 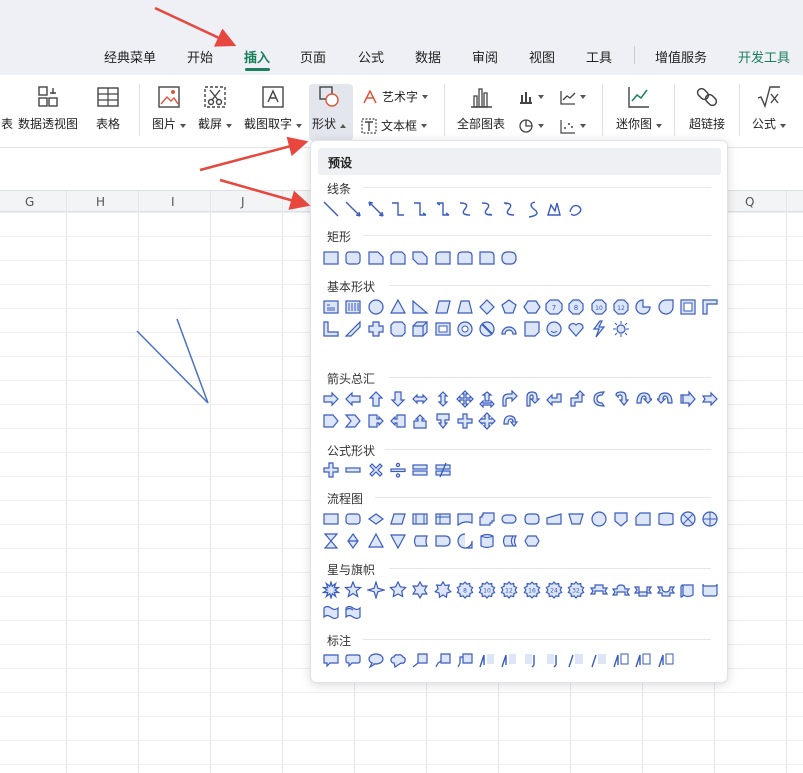 I want to click on shape-option: 10, so click(x=599, y=307).